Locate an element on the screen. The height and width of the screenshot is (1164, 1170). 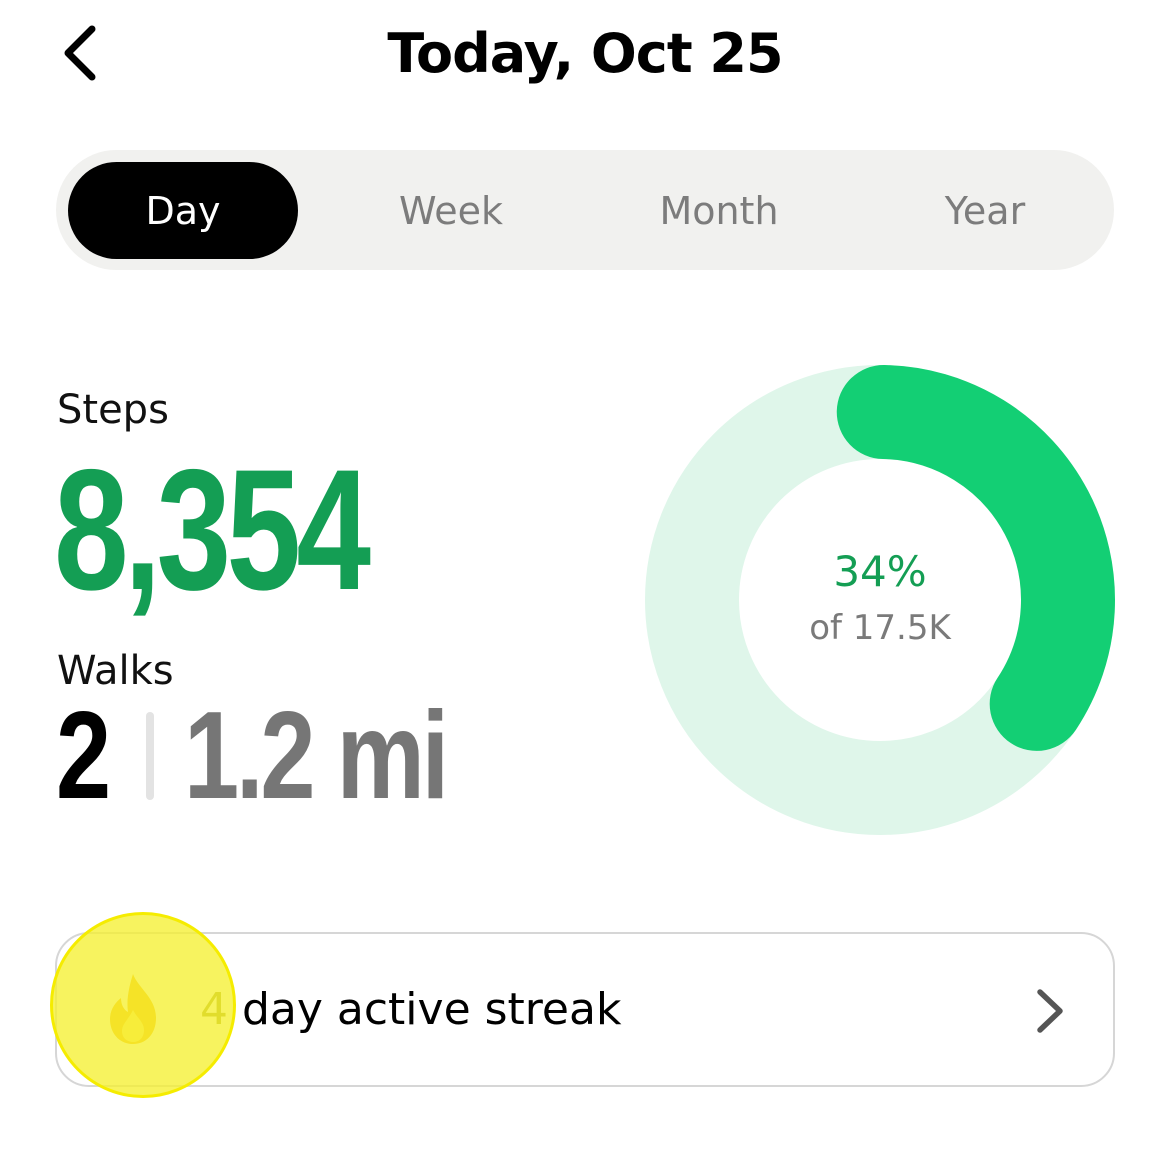
tab-month: Month is located at coordinates (719, 210).